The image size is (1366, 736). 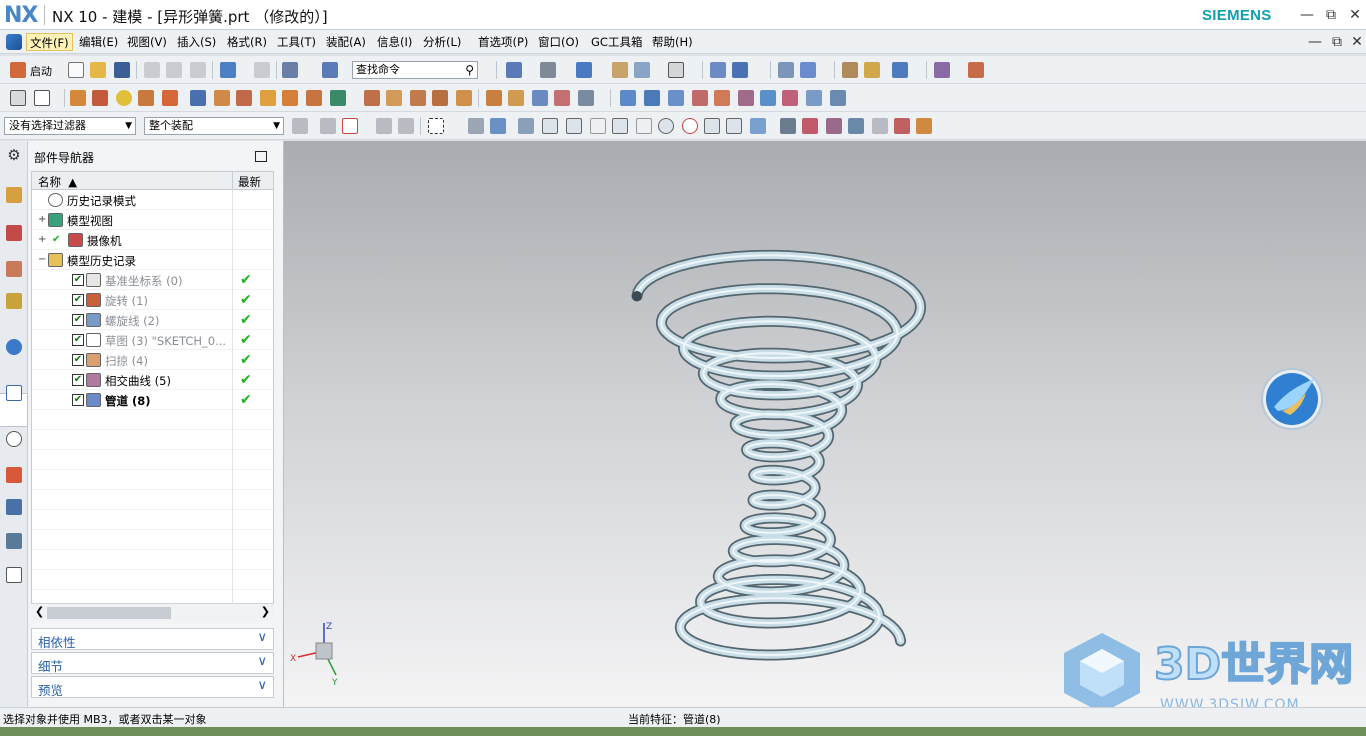 What do you see at coordinates (394, 98) in the screenshot?
I see `chamfer-icon` at bounding box center [394, 98].